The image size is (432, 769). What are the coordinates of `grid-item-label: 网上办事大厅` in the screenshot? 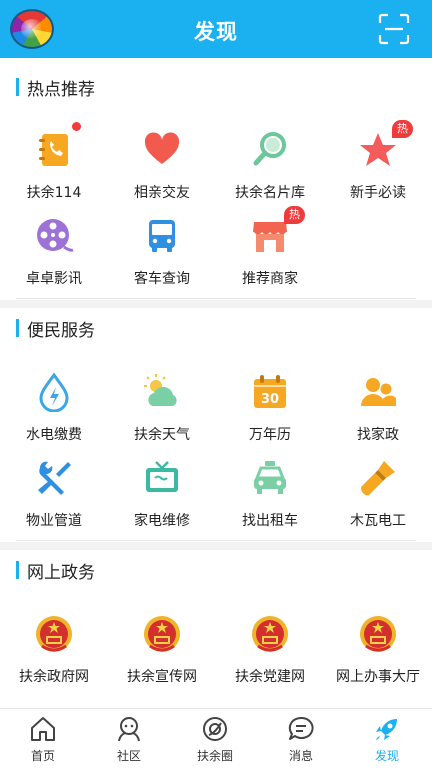 It's located at (378, 677).